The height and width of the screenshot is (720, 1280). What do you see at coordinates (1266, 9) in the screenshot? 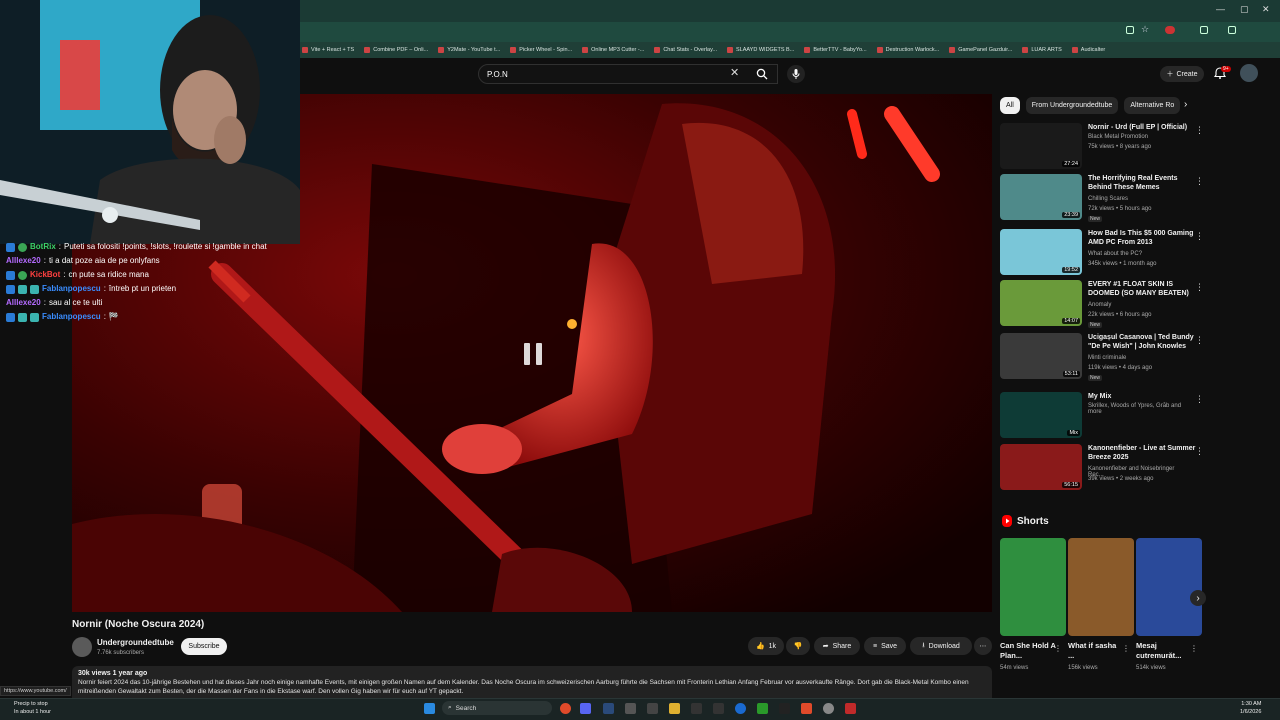
I see `close-window-button: ✕` at bounding box center [1266, 9].